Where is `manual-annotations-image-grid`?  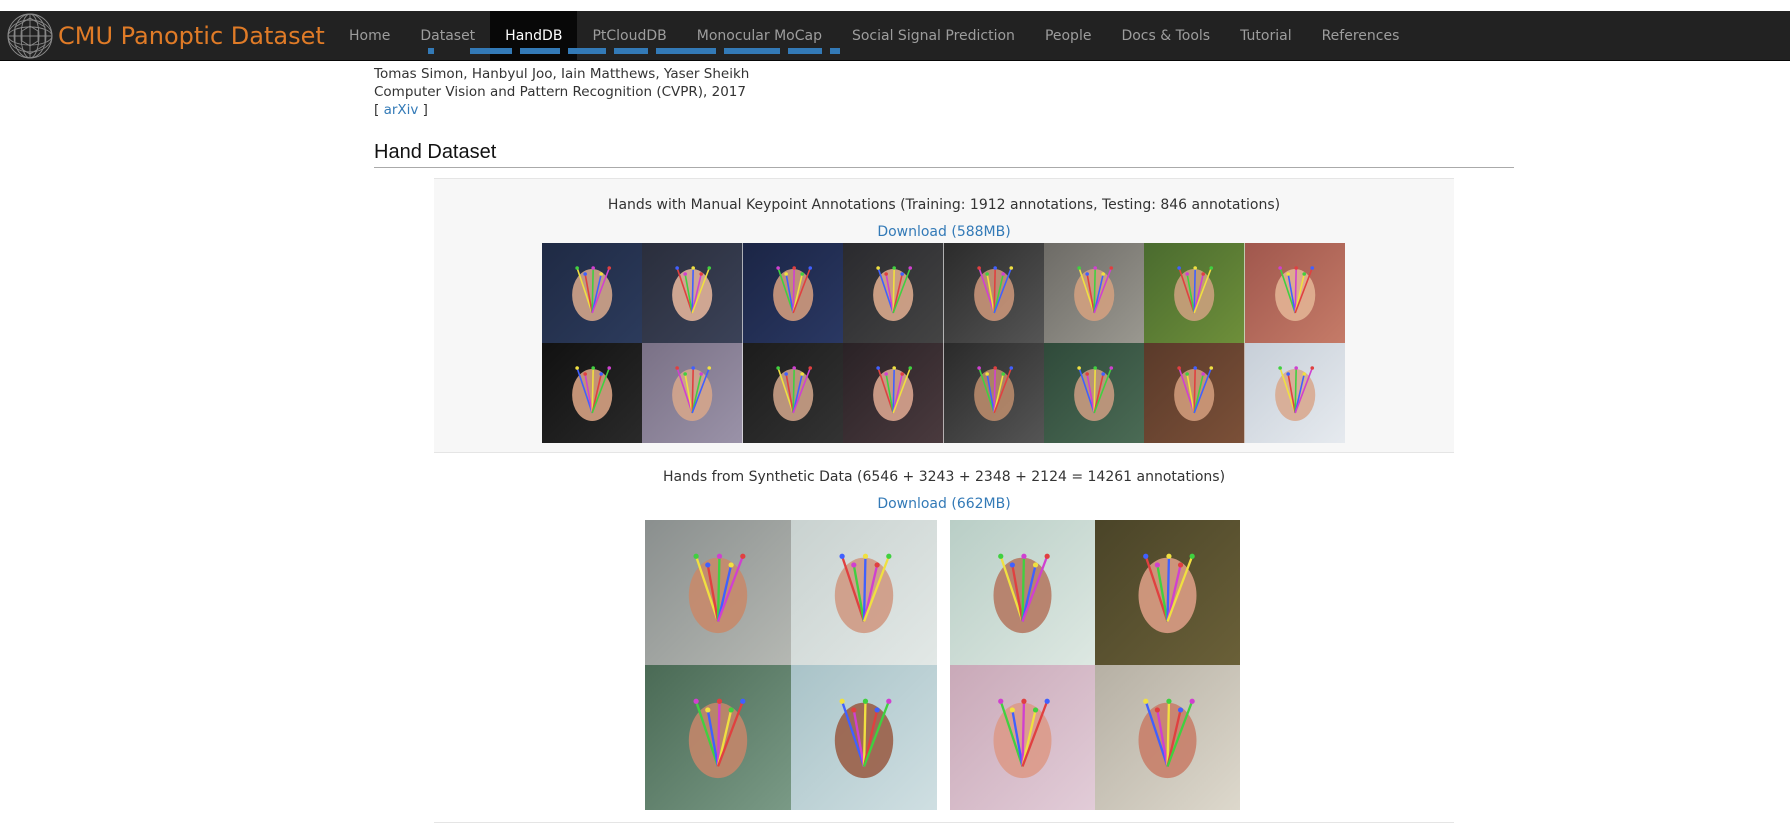
manual-annotations-image-grid is located at coordinates (943, 343).